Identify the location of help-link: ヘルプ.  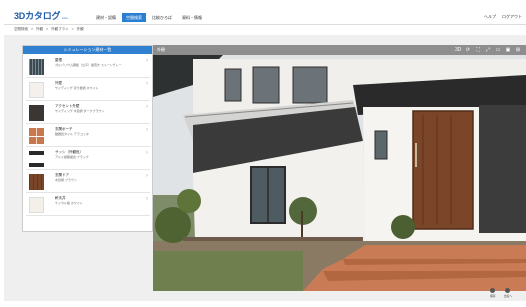
(490, 17).